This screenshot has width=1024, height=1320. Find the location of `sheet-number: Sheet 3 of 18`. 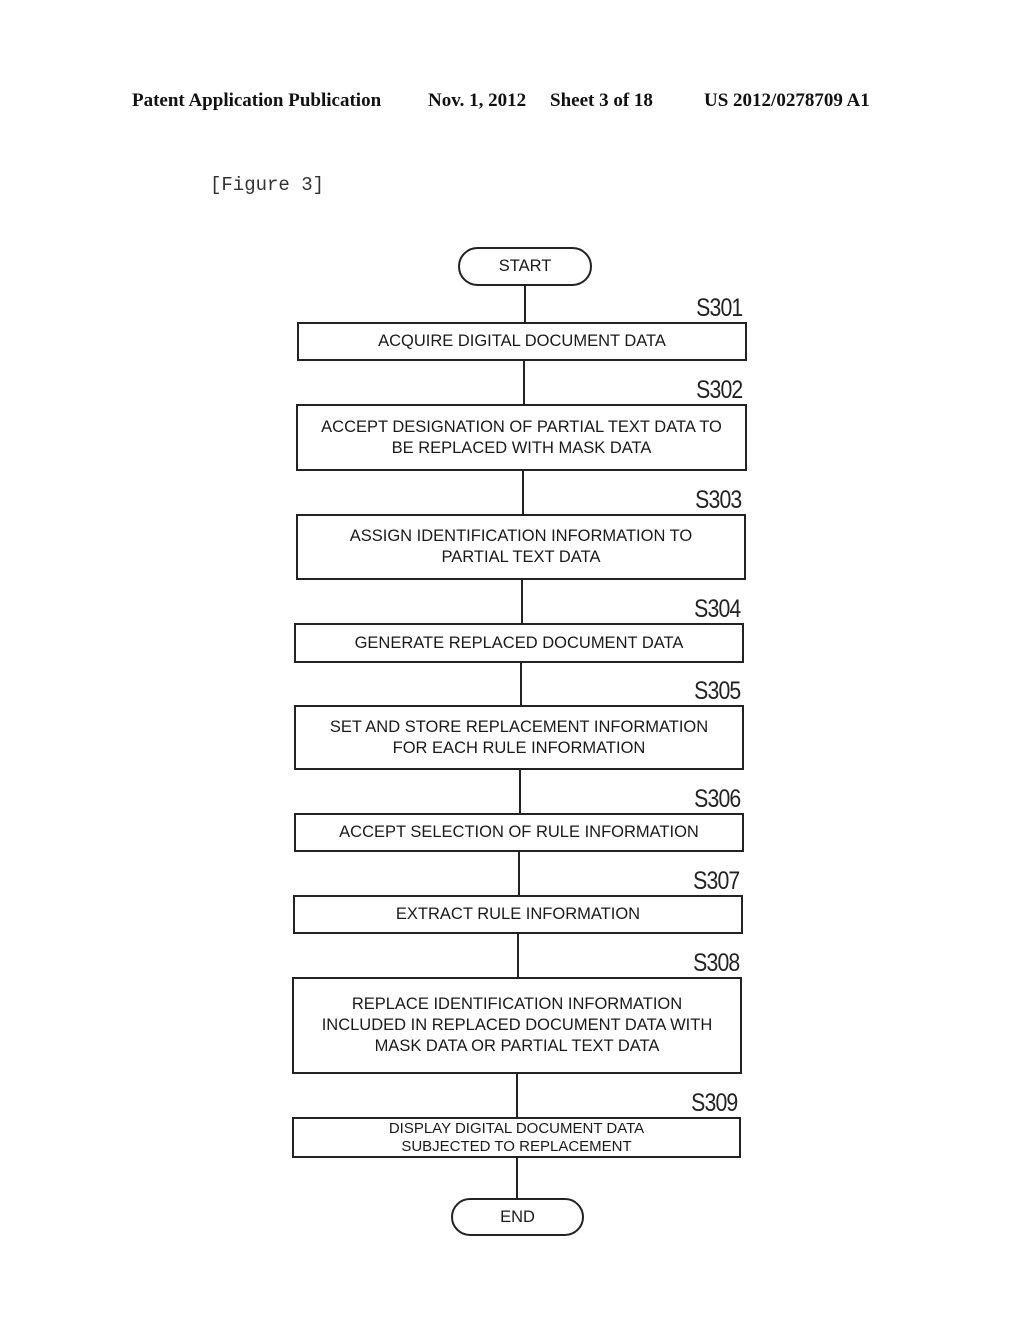

sheet-number: Sheet 3 of 18 is located at coordinates (601, 100).